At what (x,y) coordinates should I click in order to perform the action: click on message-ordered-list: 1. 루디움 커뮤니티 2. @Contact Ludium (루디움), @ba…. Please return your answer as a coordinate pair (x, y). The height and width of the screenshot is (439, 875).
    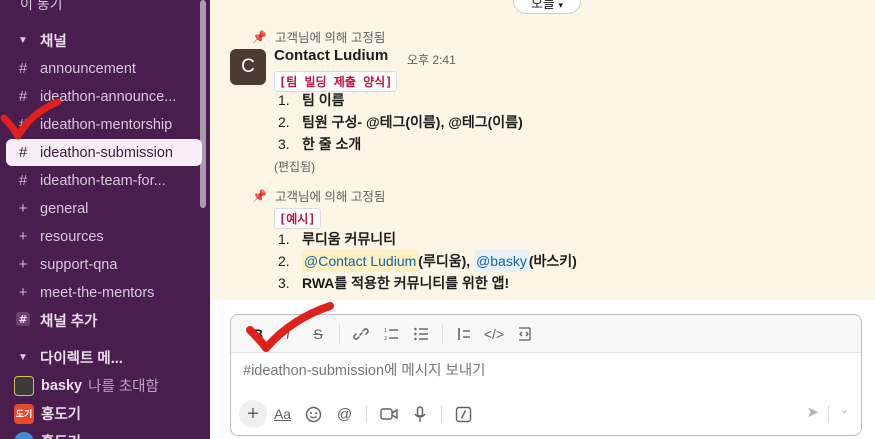
    Looking at the image, I should click on (427, 261).